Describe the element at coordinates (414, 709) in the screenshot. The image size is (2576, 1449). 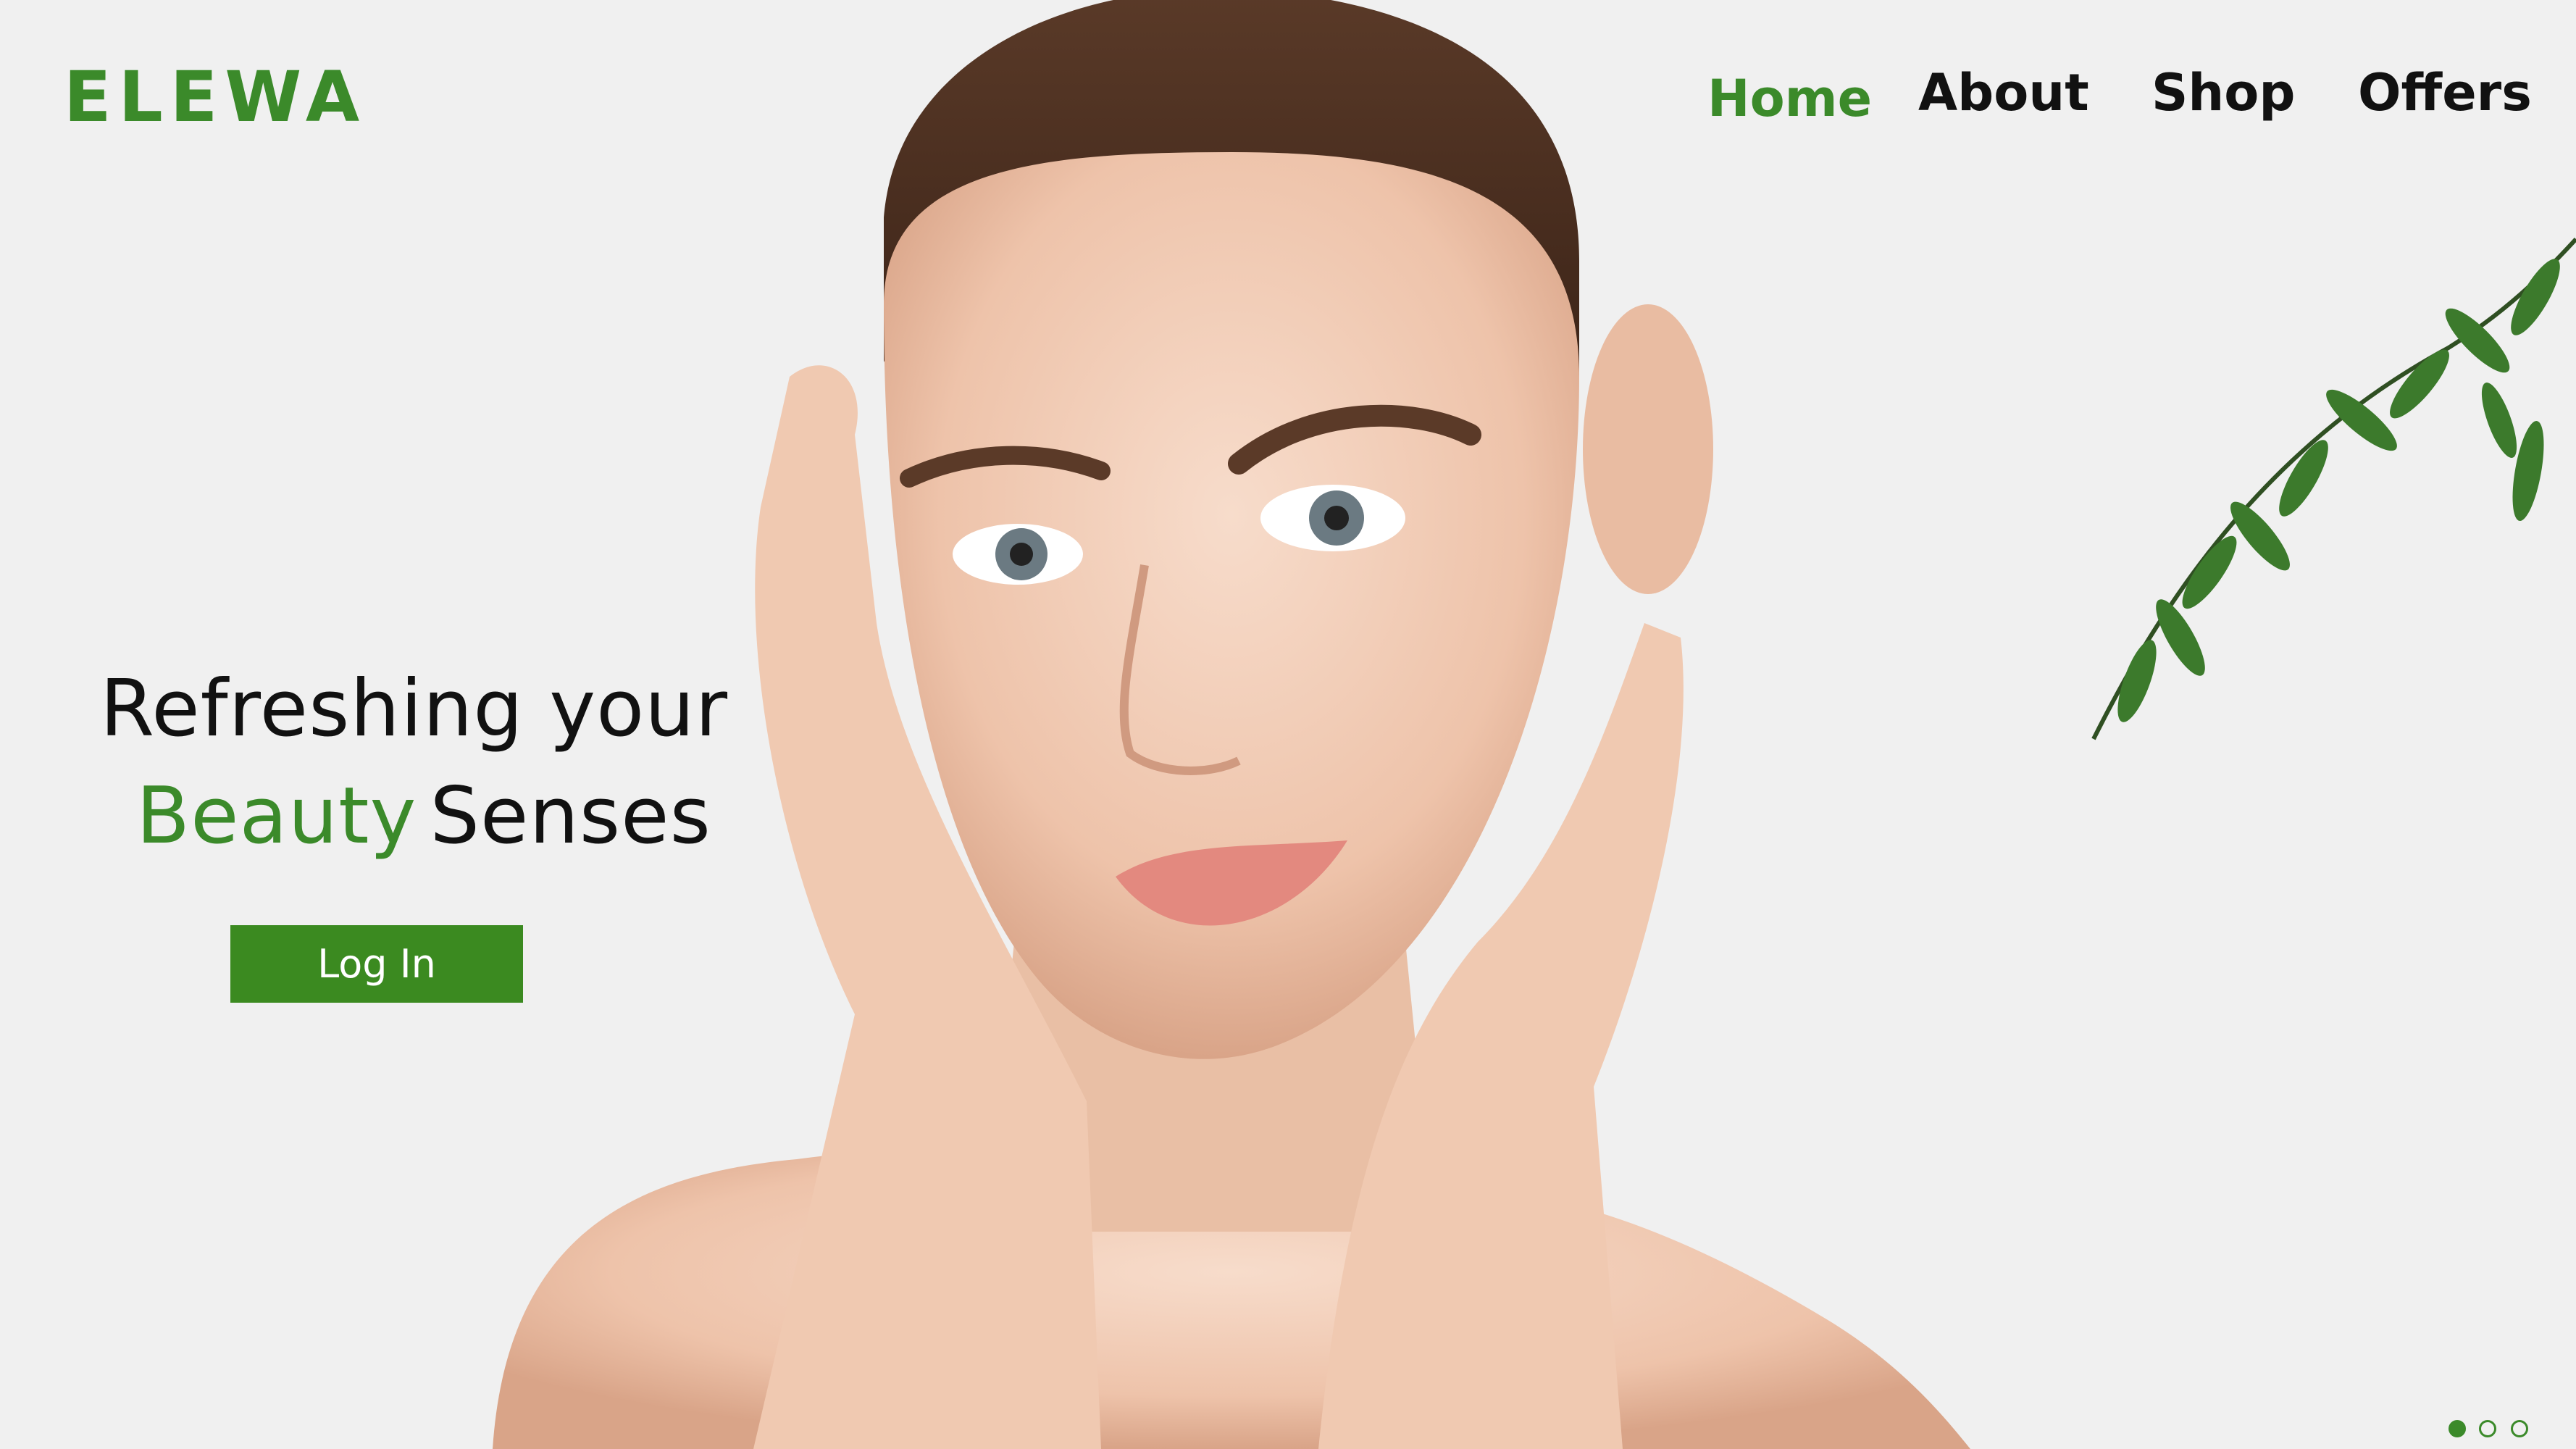
I see `headline-line-1: Refreshing your` at that location.